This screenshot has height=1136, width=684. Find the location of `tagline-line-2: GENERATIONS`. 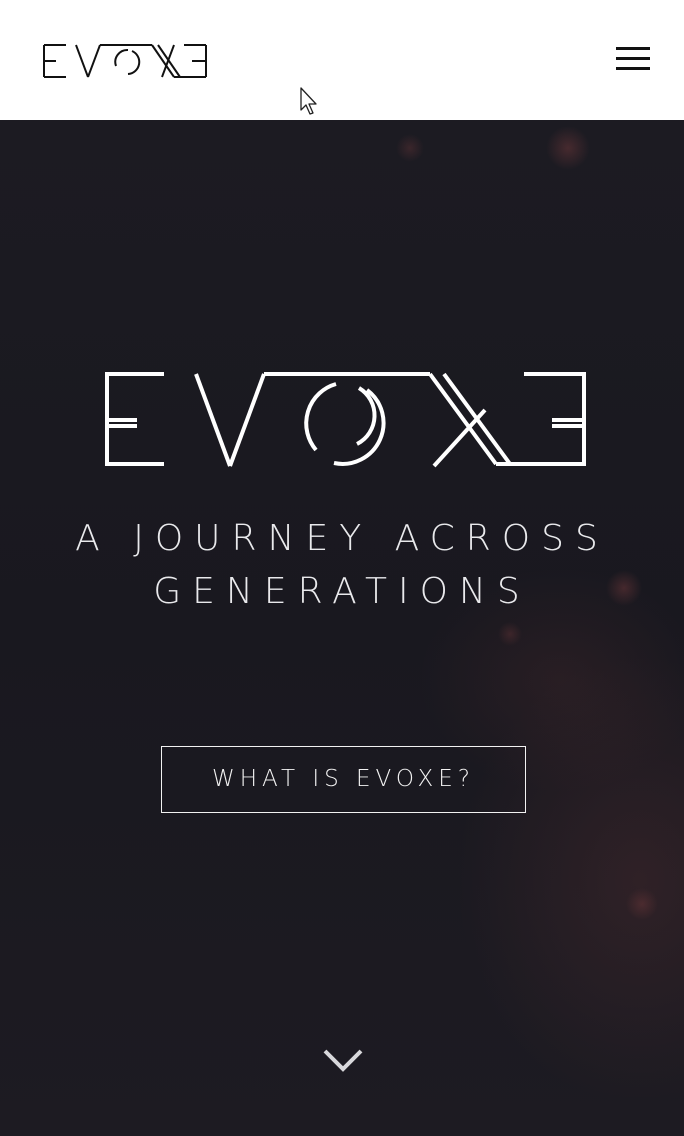

tagline-line-2: GENERATIONS is located at coordinates (342, 591).